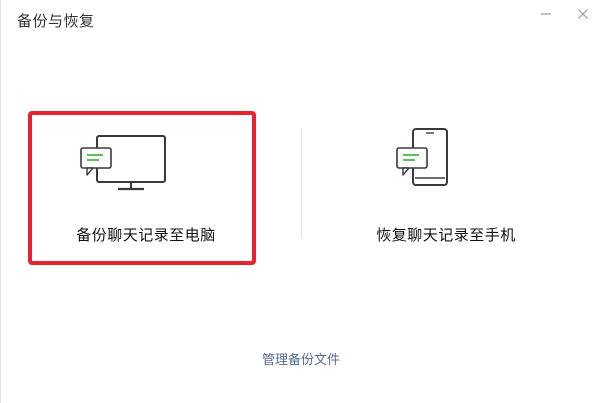 The image size is (600, 403). What do you see at coordinates (146, 235) in the screenshot?
I see `backup-to-pc-label: 备份聊天记录至电脑` at bounding box center [146, 235].